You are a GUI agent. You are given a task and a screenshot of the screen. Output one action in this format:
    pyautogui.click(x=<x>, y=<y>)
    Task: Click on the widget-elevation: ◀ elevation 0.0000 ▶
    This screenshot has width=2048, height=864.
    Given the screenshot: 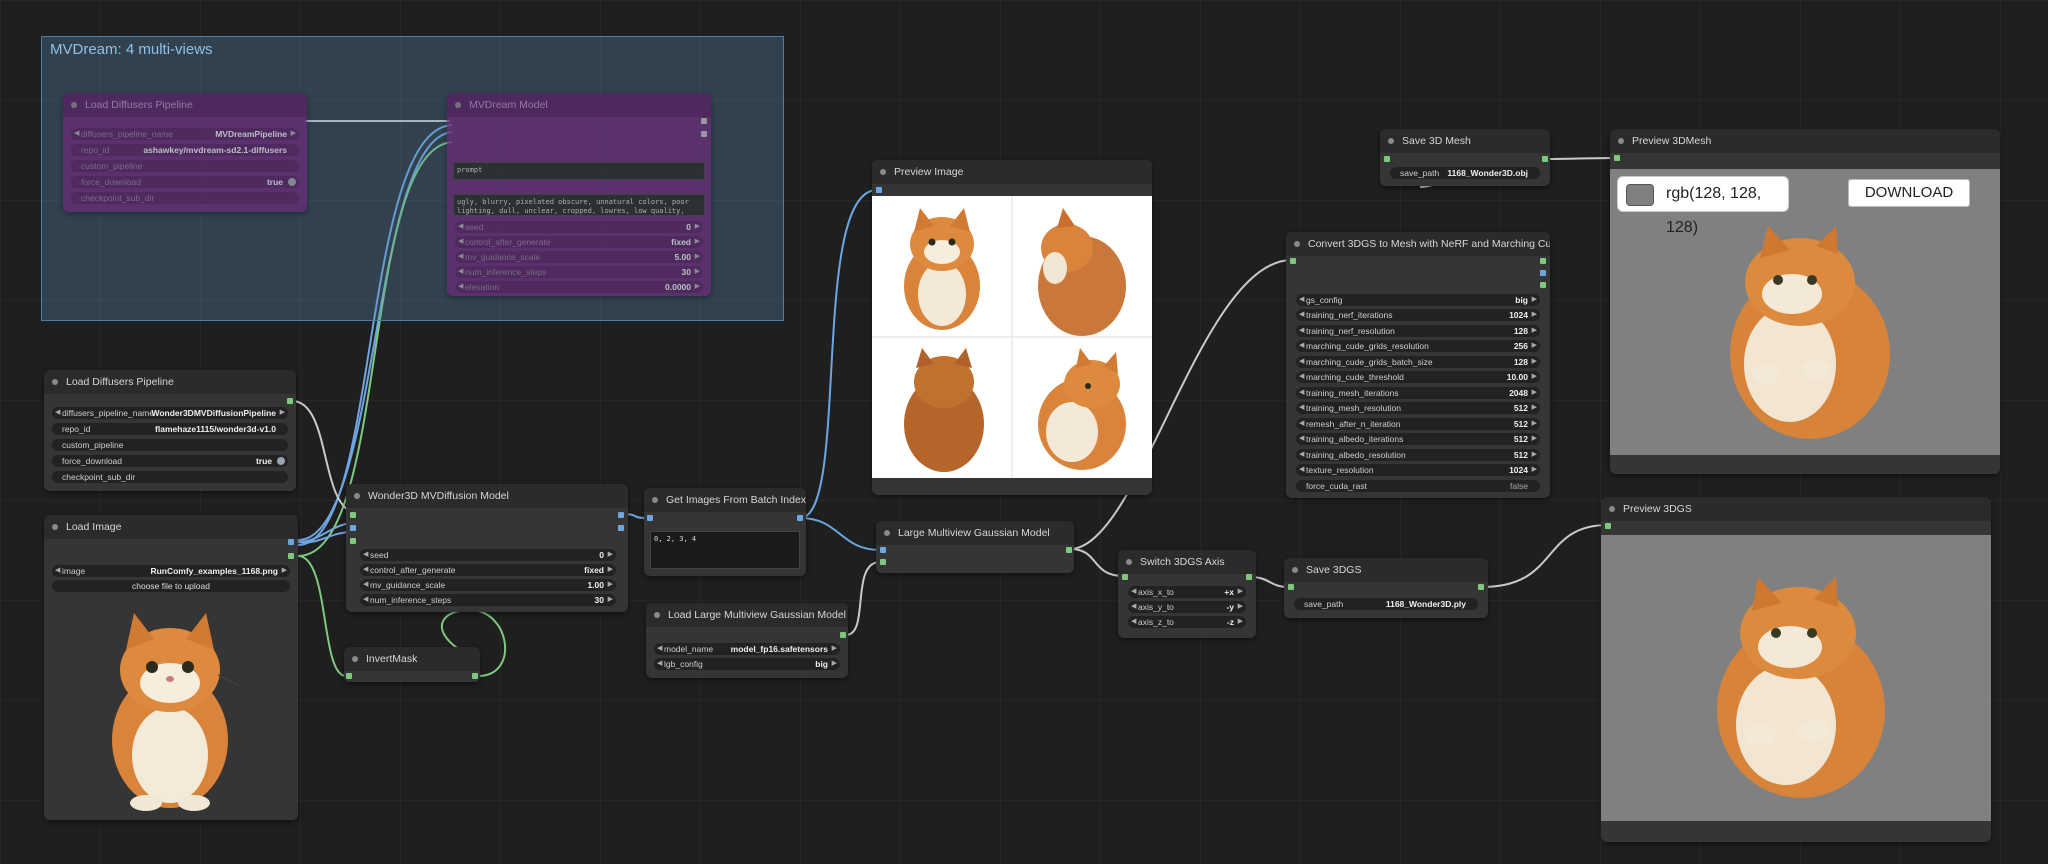 What is the action you would take?
    pyautogui.click(x=579, y=287)
    